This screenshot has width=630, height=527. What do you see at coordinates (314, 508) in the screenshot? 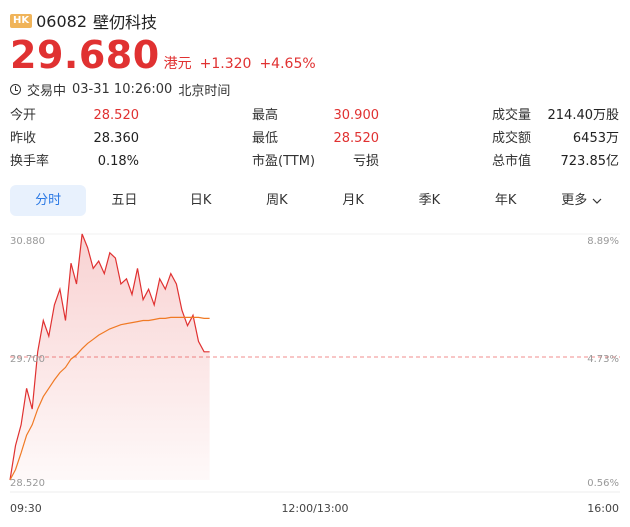
I see `x-tick-midday: 12:00/13:00` at bounding box center [314, 508].